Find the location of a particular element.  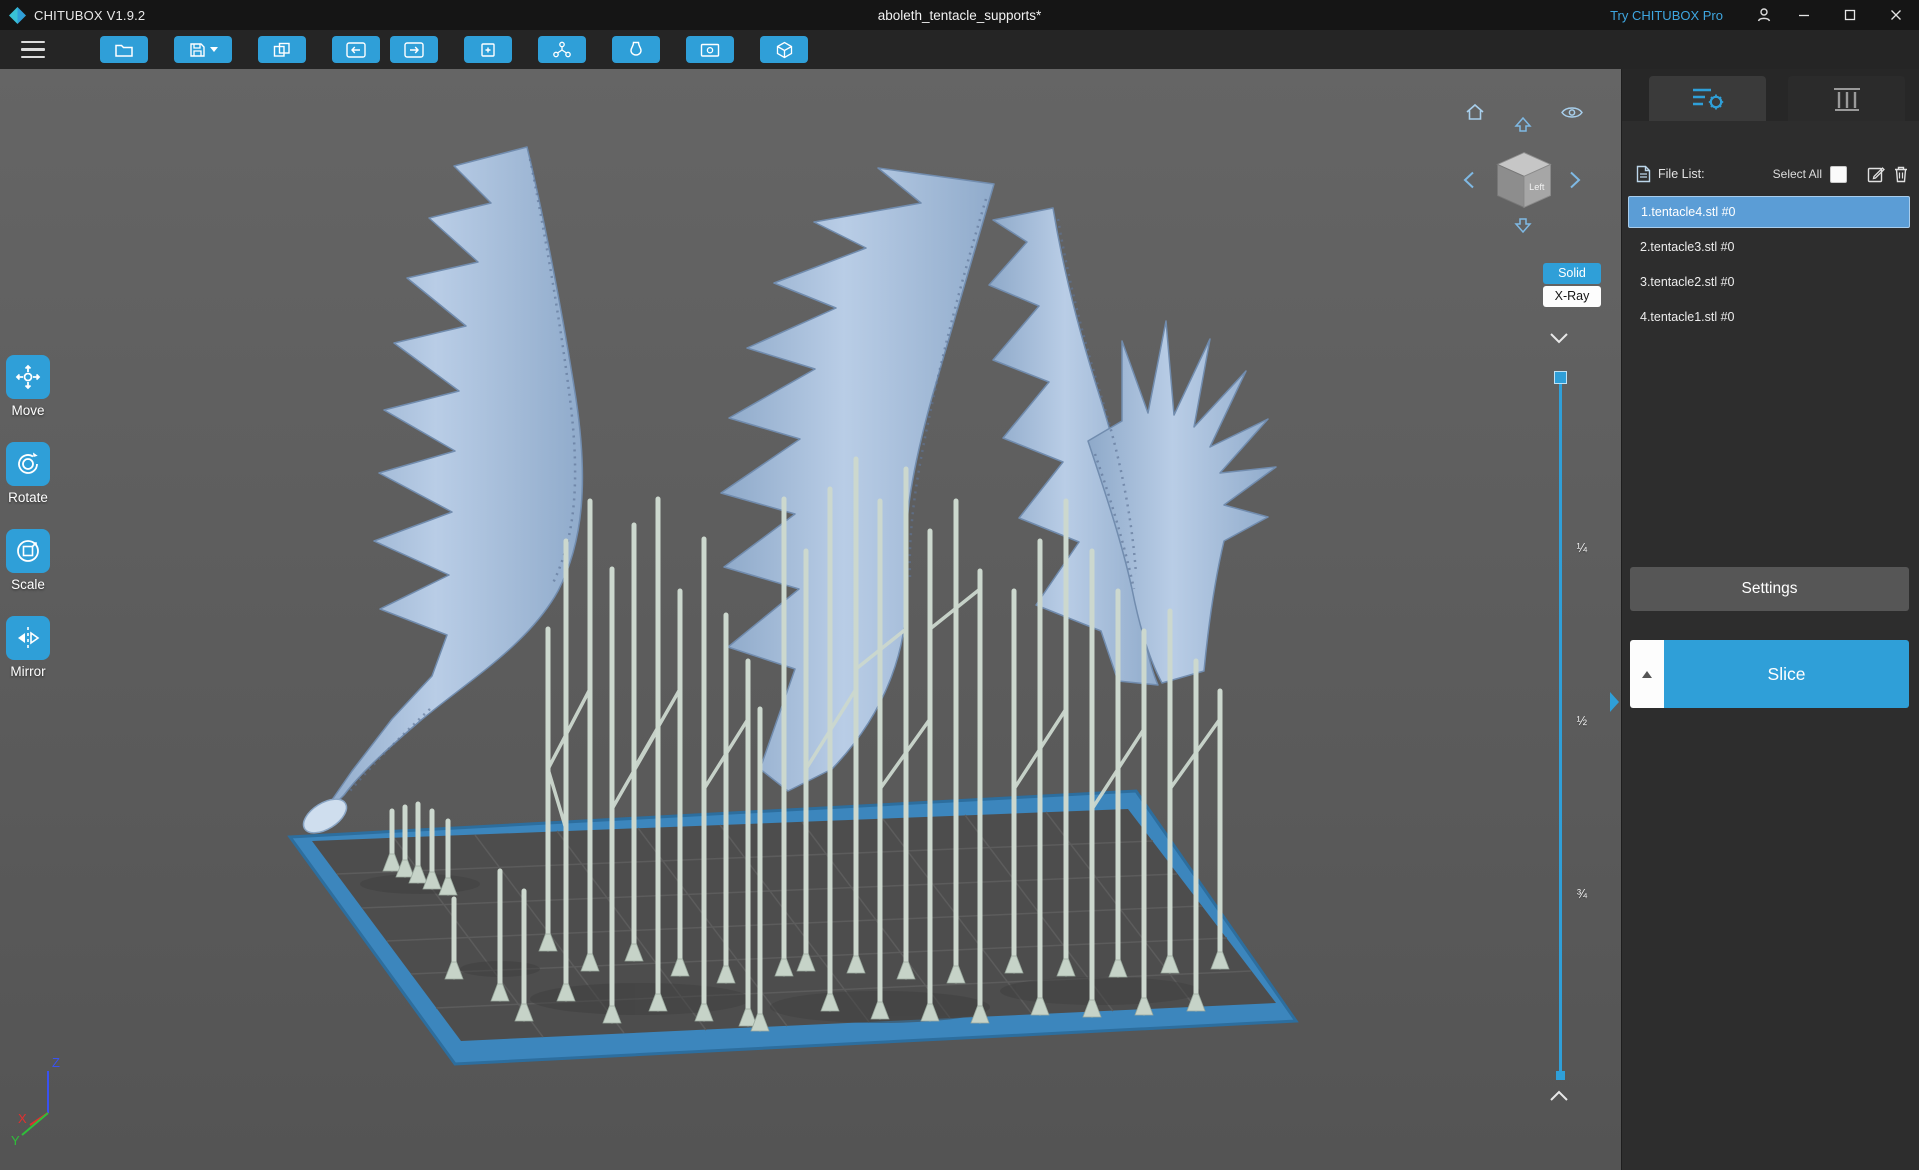

print-box-button is located at coordinates (784, 49).